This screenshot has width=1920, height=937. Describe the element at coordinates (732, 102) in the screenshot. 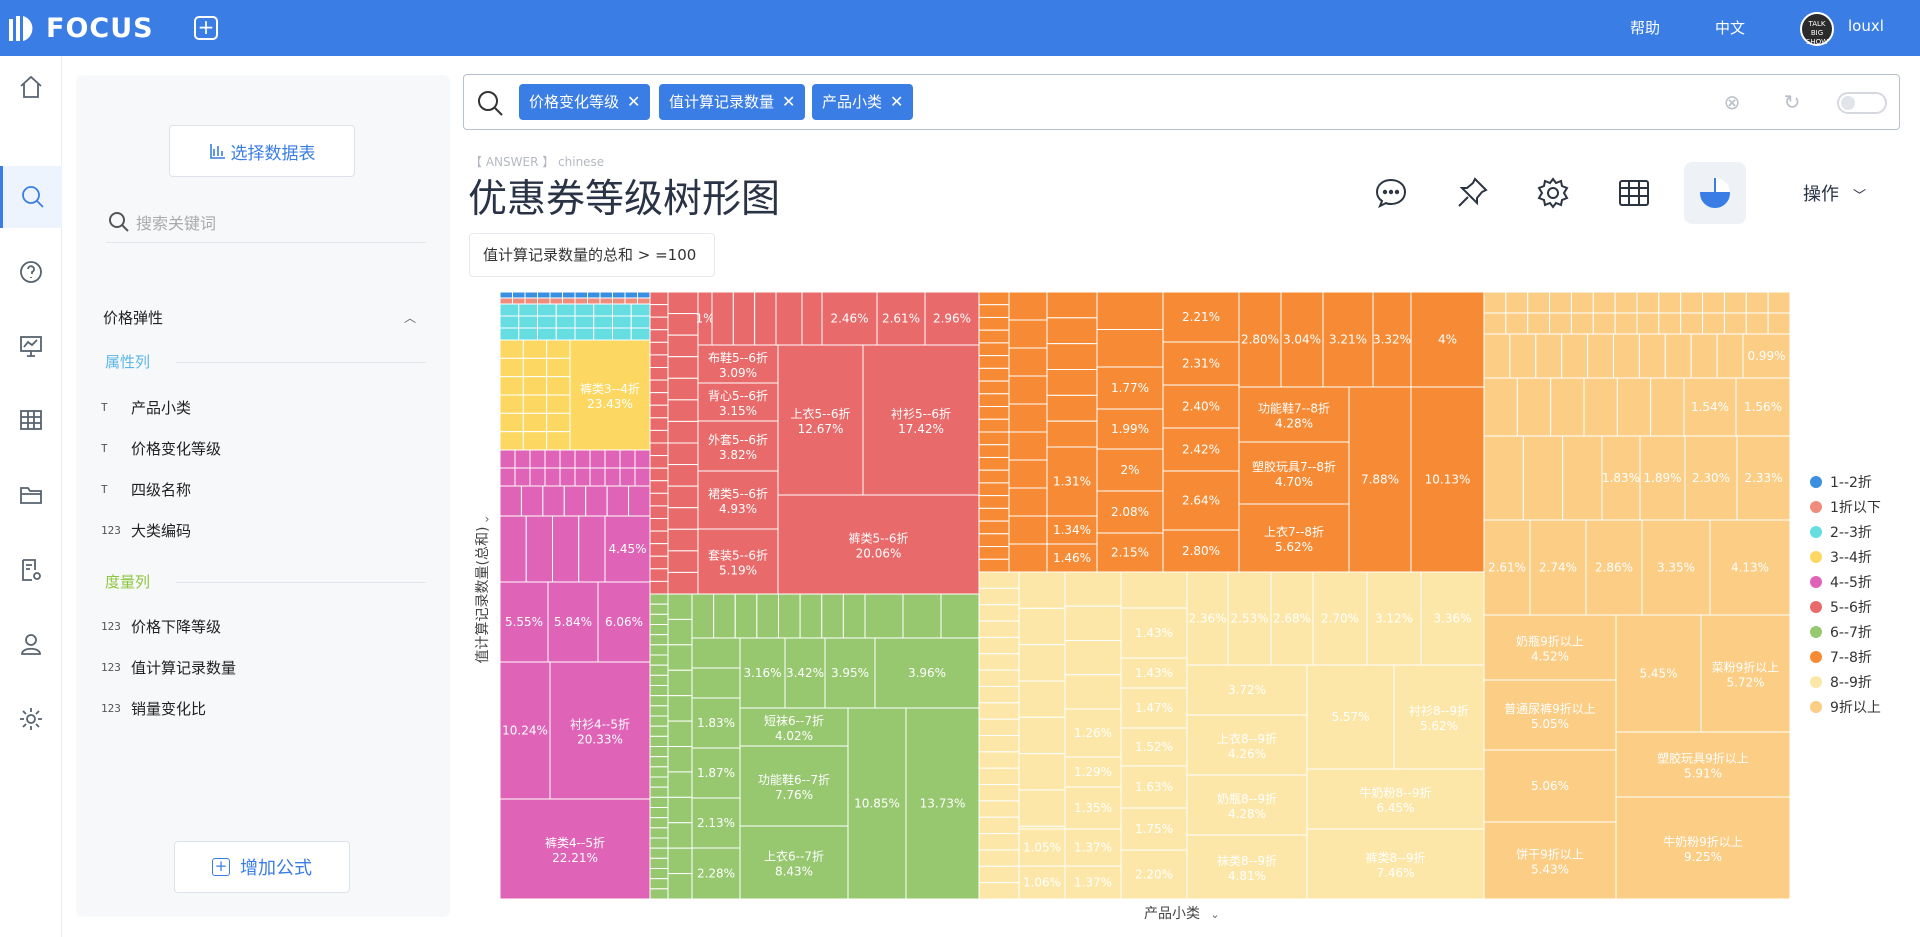

I see `search-chip: 值计算记录数量 ✕` at that location.